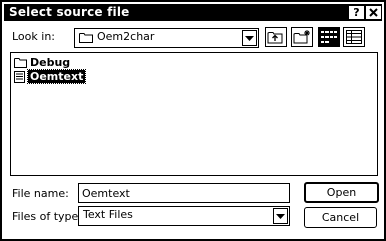  I want to click on details-view-icon, so click(354, 37).